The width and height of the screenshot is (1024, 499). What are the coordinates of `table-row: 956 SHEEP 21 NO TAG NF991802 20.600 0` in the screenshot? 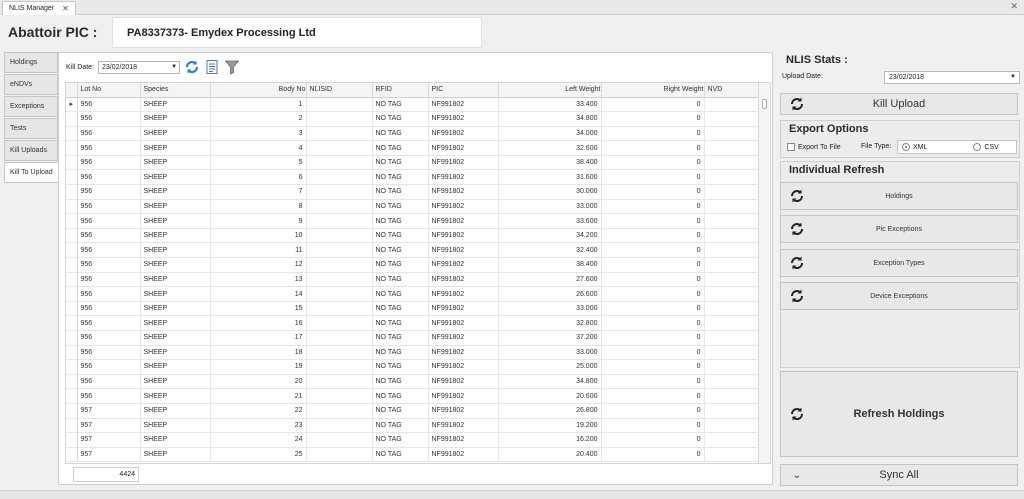 It's located at (413, 396).